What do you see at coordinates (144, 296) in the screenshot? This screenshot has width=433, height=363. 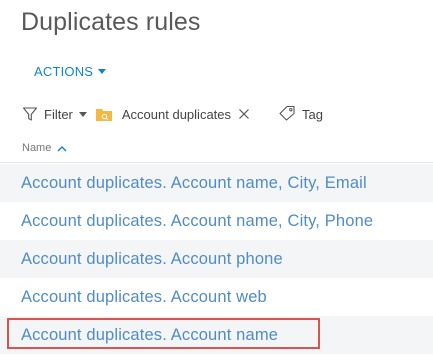 I see `list-item-label: Account duplicates. Account web` at bounding box center [144, 296].